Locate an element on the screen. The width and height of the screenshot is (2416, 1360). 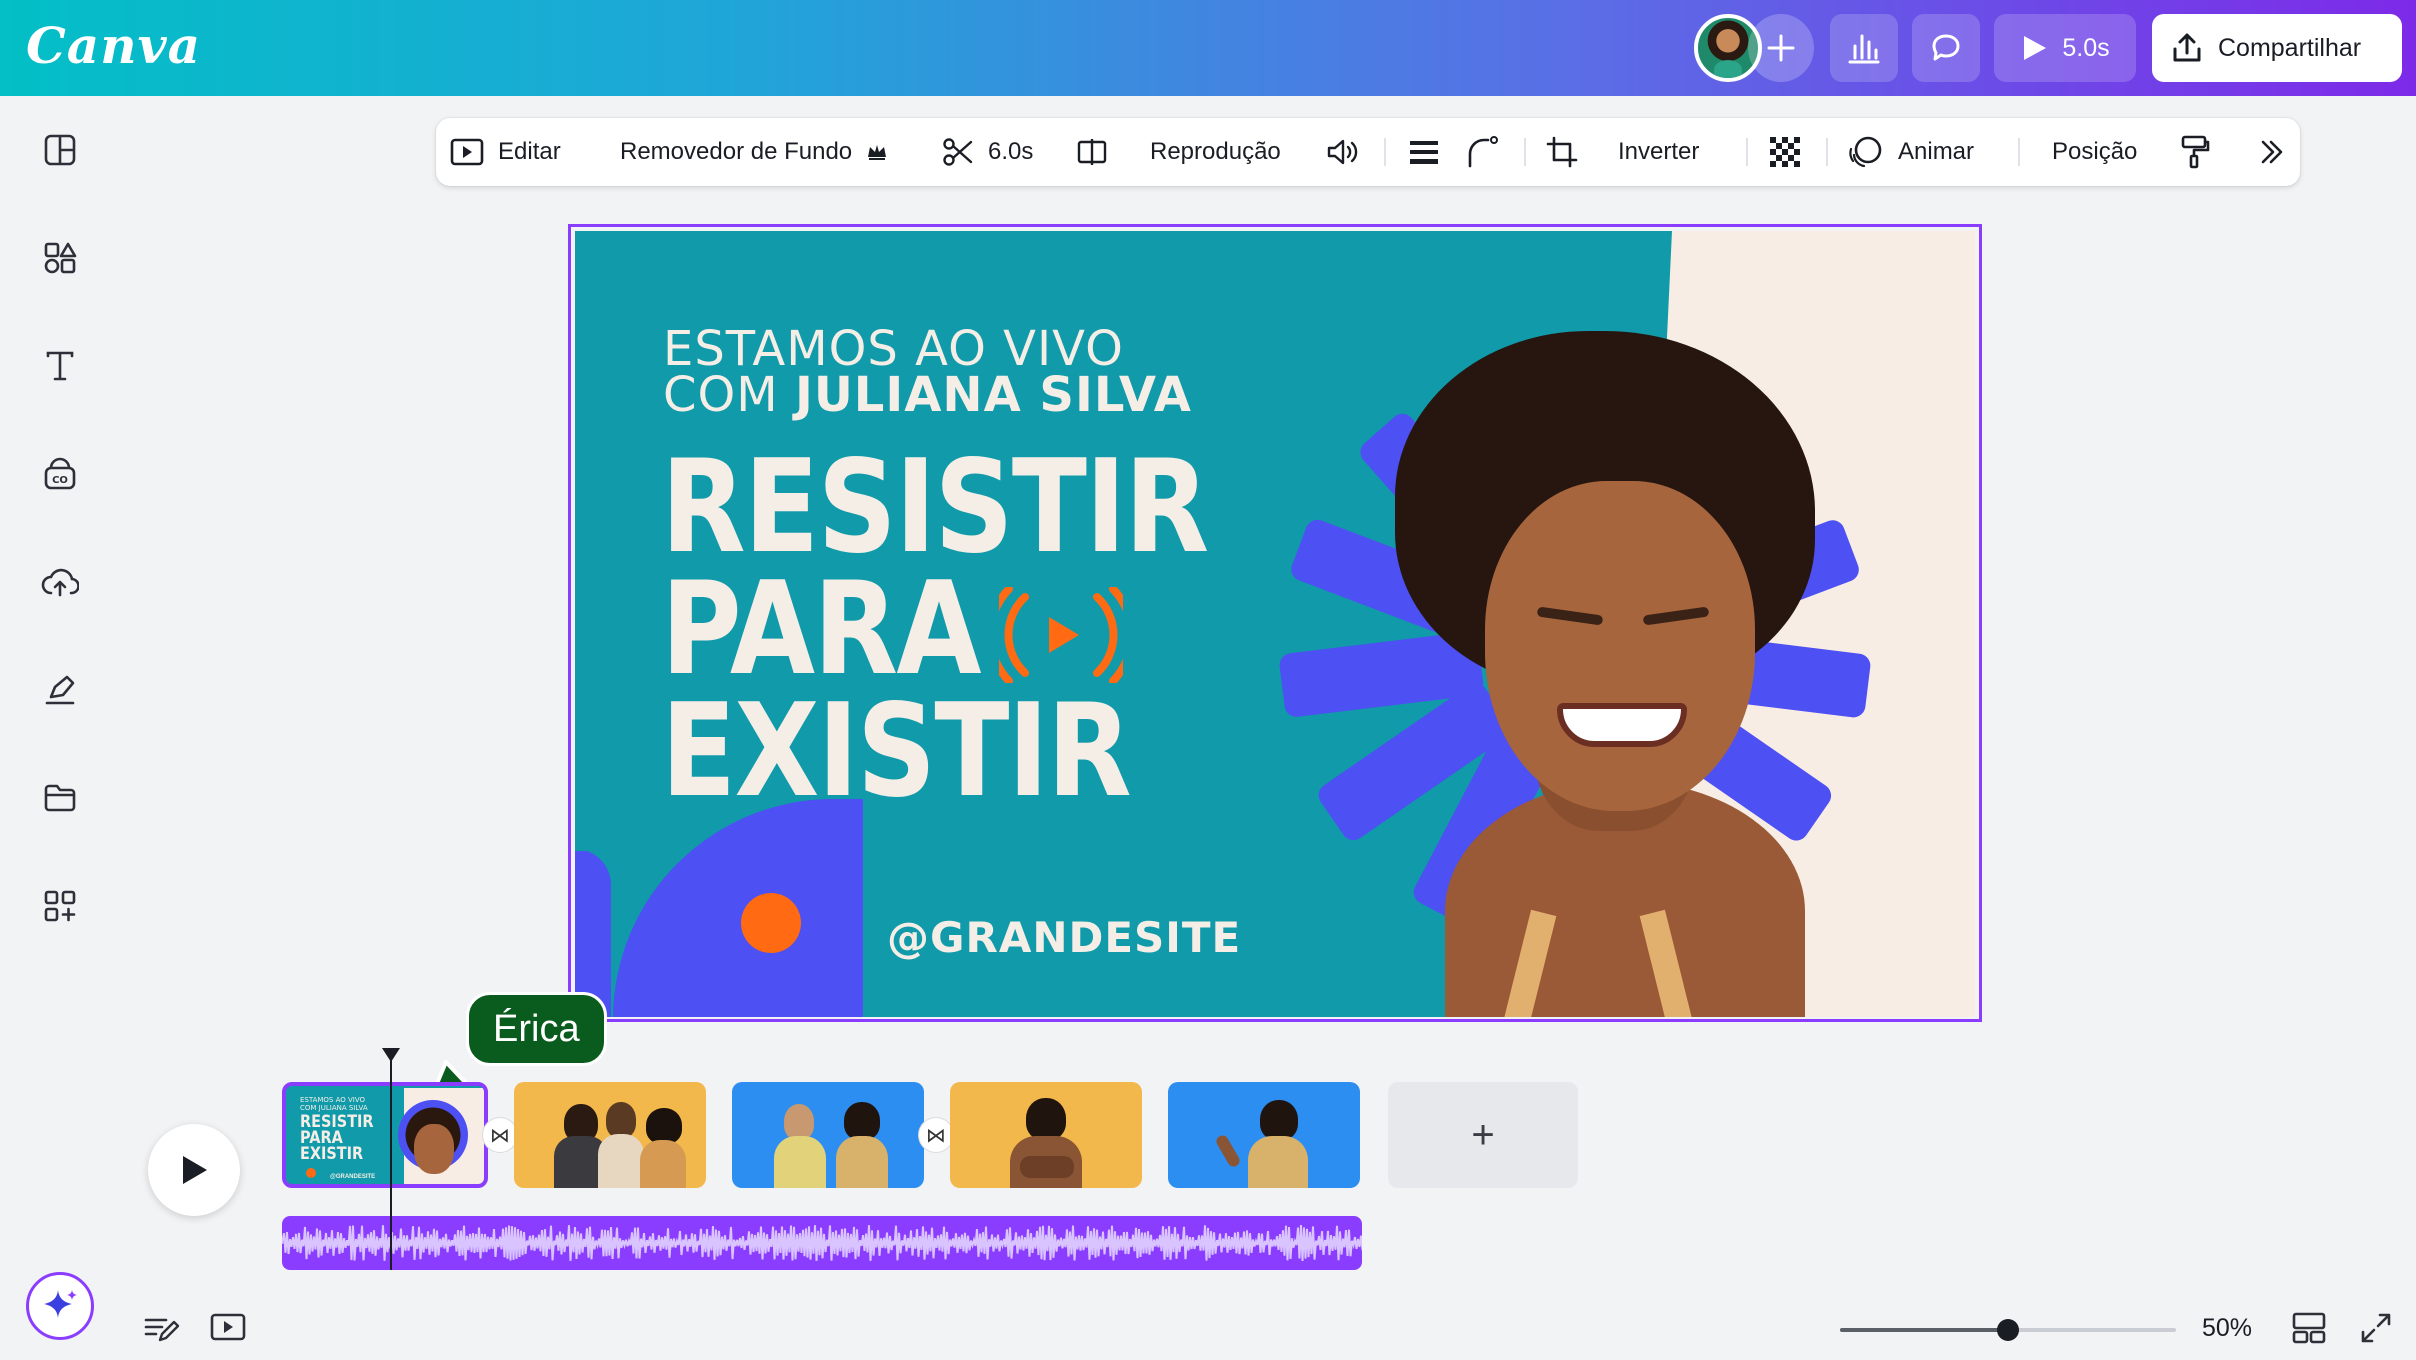
line-weight-icon is located at coordinates (1424, 152).